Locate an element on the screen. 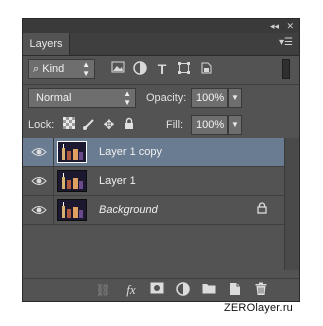 Image resolution: width=323 pixels, height=326 pixels. adjustment-layer-icon is located at coordinates (183, 290).